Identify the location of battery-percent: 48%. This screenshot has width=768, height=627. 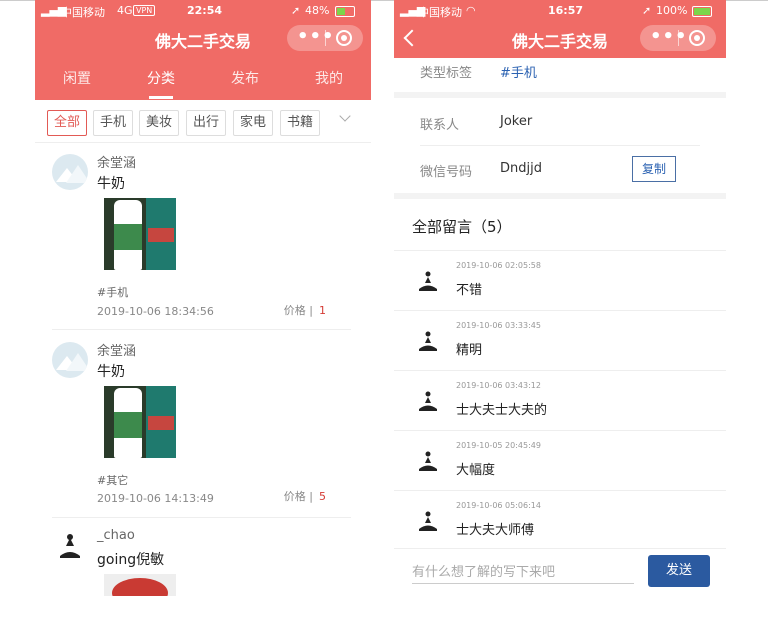
(317, 10).